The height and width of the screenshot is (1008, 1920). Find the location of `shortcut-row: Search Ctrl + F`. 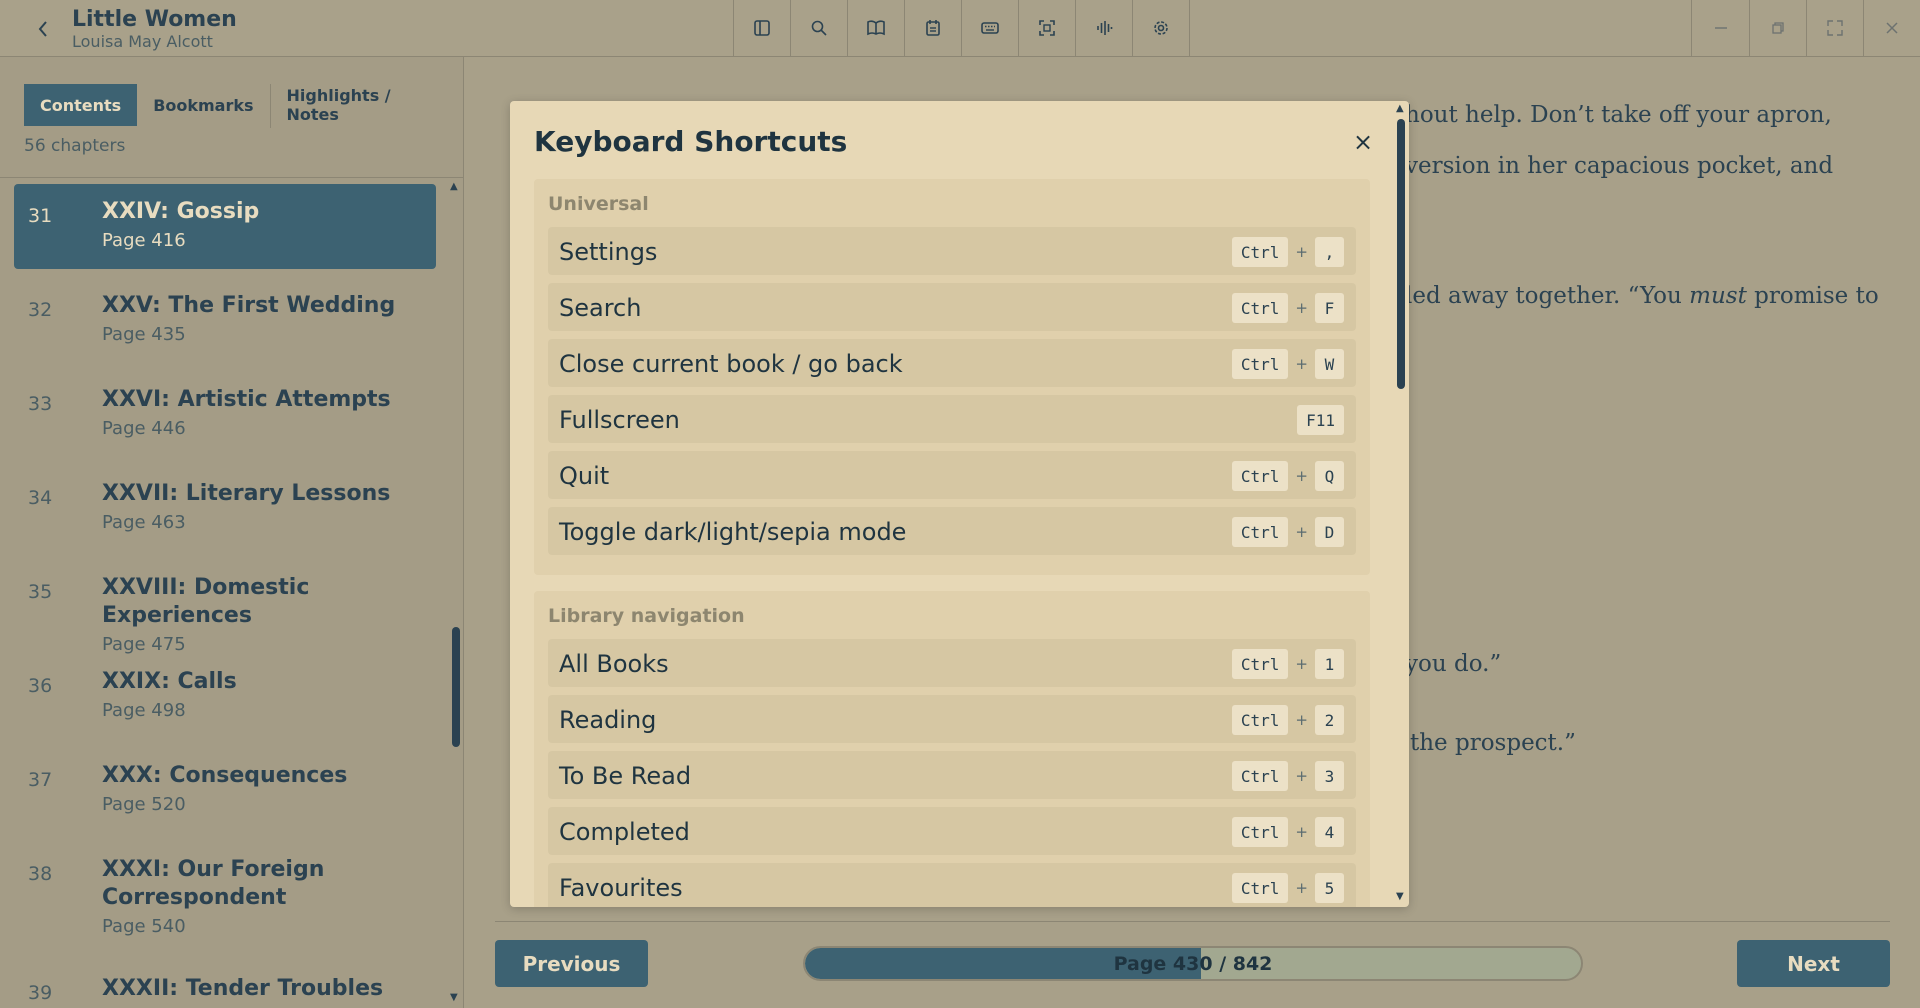

shortcut-row: Search Ctrl + F is located at coordinates (952, 307).